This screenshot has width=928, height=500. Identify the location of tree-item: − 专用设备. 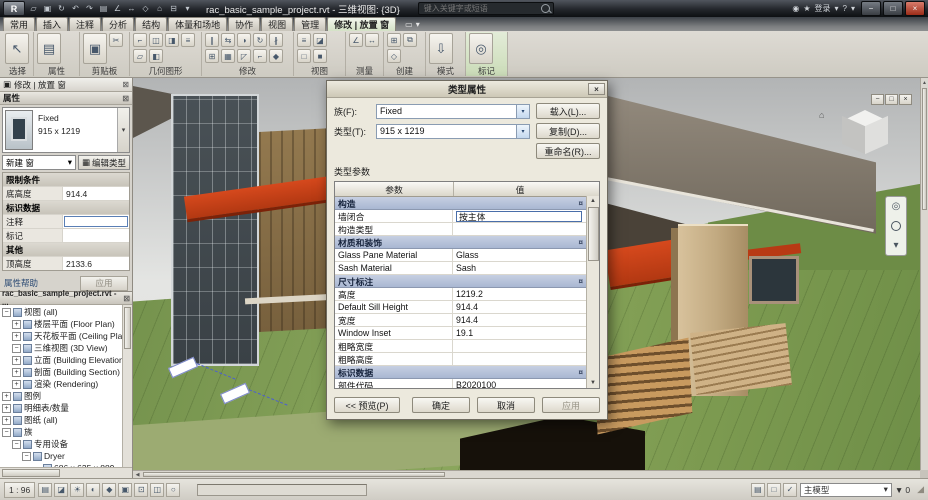
(61, 444).